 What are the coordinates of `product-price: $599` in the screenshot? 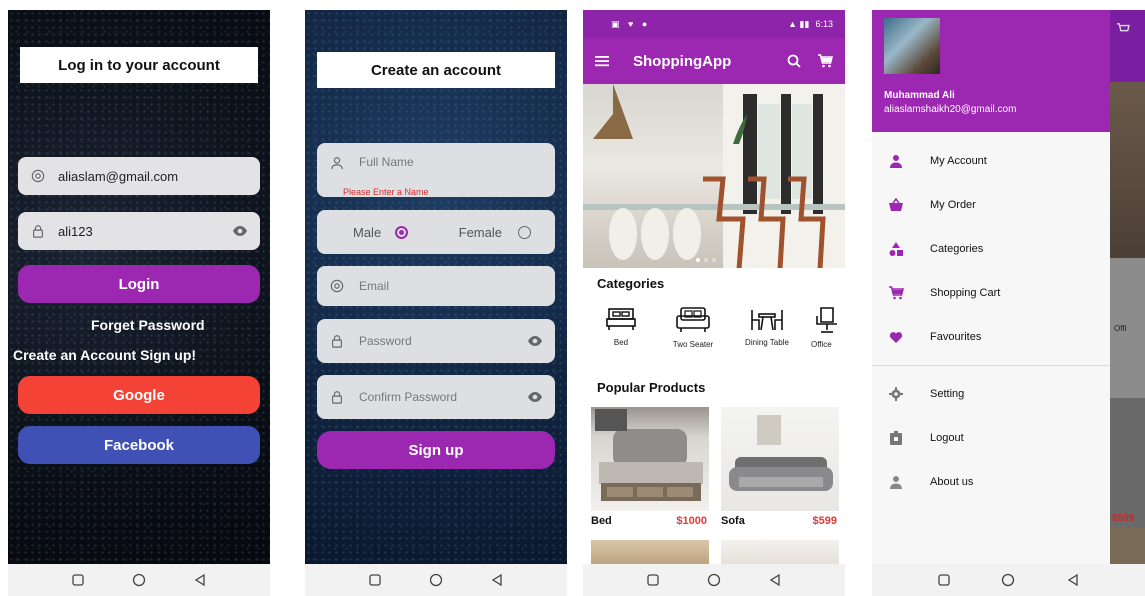 It's located at (824, 521).